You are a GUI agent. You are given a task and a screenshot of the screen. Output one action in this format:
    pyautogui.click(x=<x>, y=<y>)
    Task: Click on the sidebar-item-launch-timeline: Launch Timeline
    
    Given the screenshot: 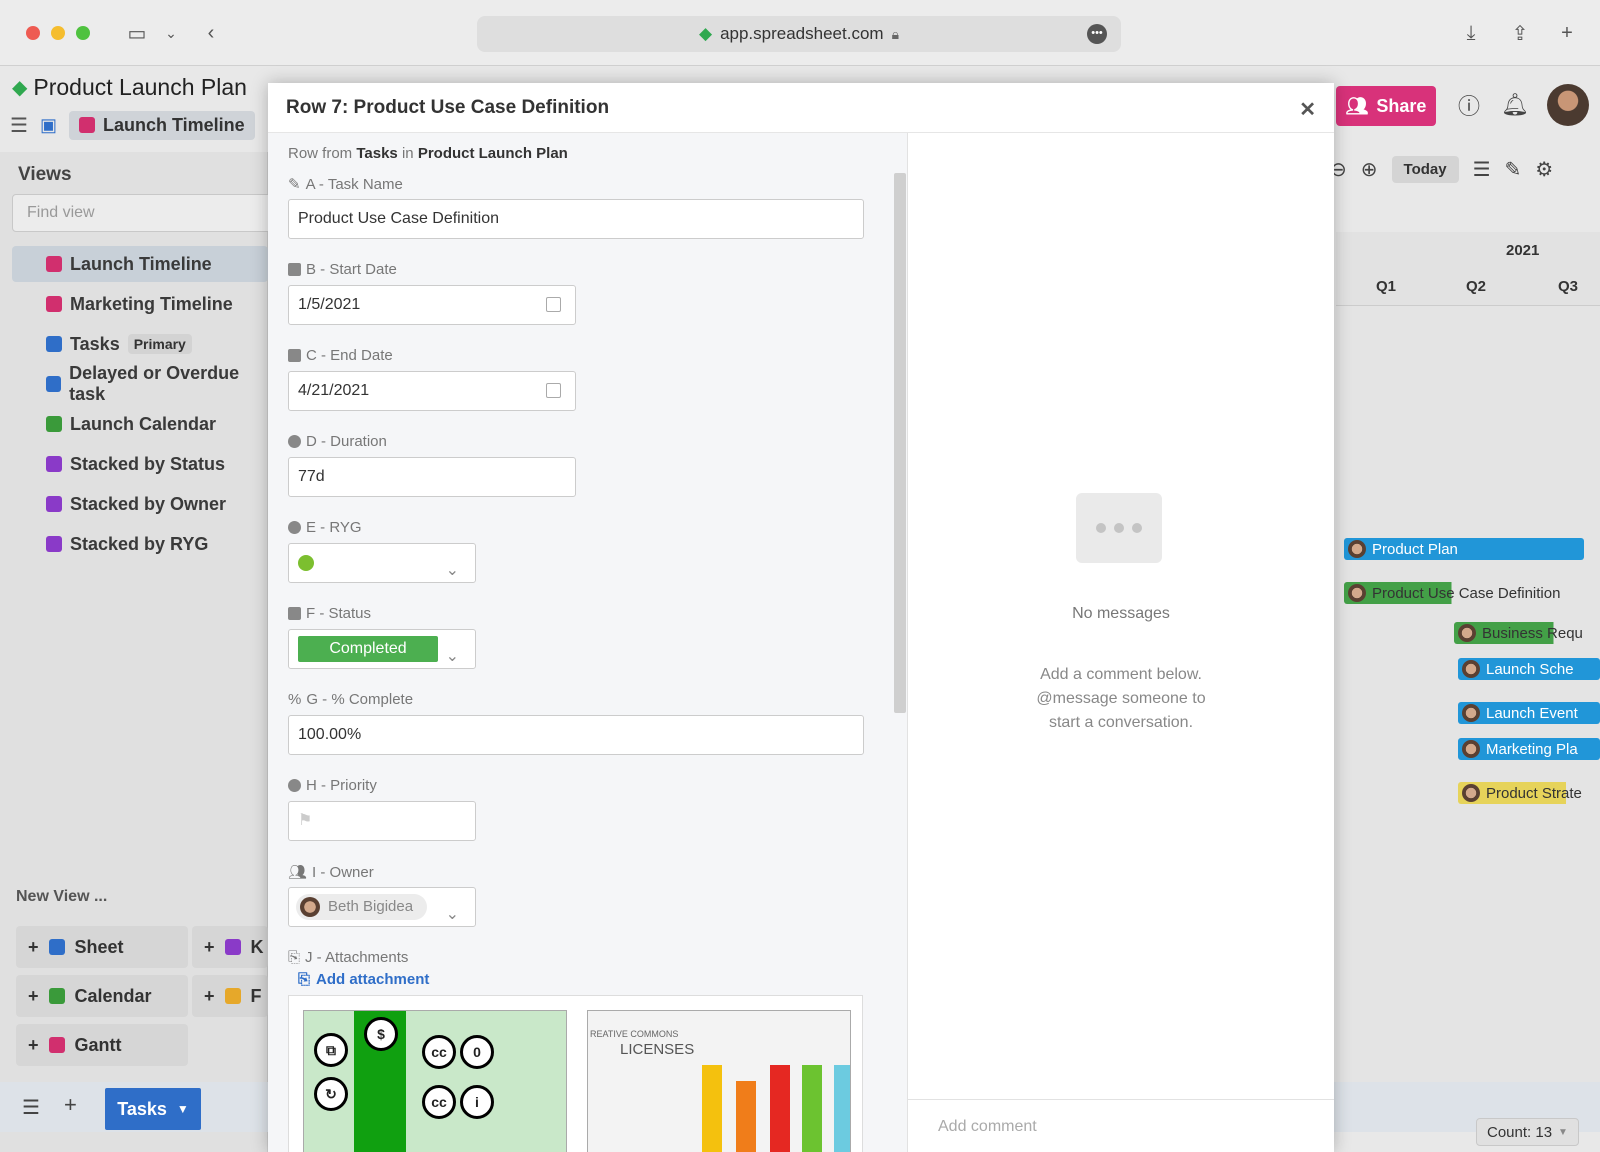 What is the action you would take?
    pyautogui.click(x=140, y=264)
    